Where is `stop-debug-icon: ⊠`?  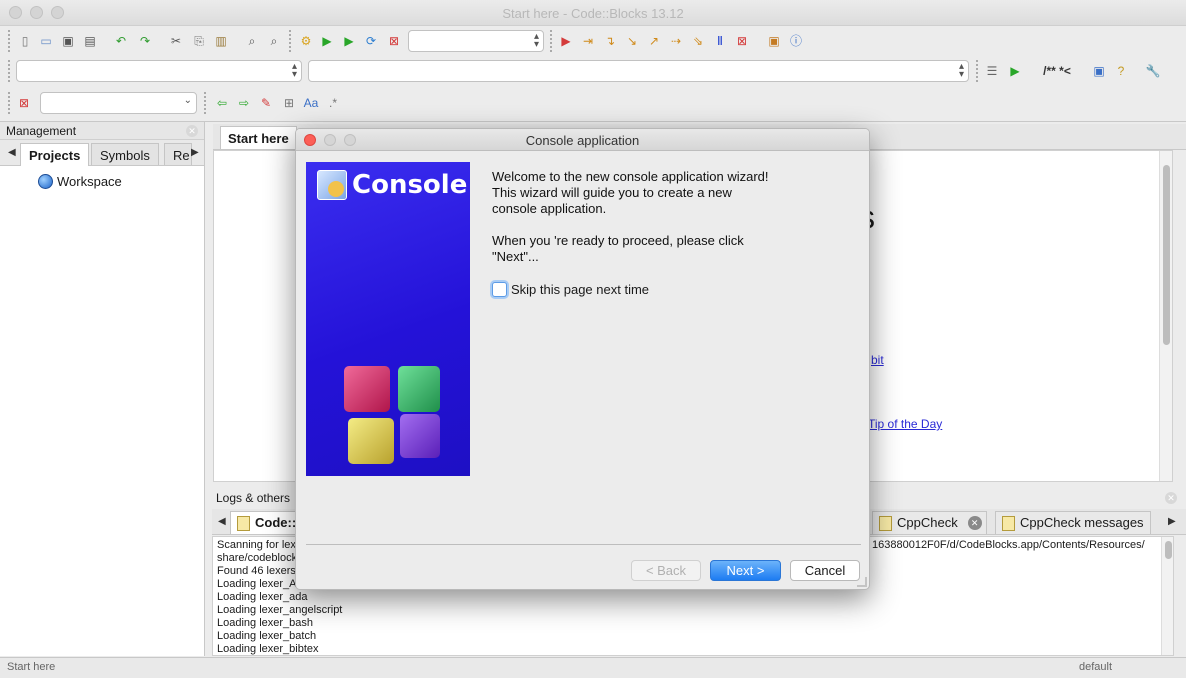 stop-debug-icon: ⊠ is located at coordinates (742, 41).